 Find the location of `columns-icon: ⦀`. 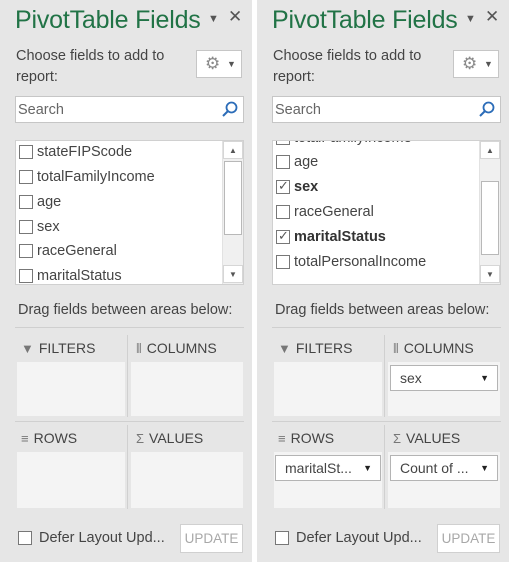

columns-icon: ⦀ is located at coordinates (139, 348).